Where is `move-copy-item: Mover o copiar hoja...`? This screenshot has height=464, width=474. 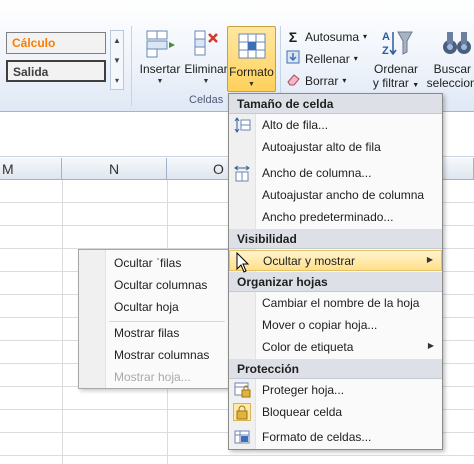 move-copy-item: Mover o copiar hoja... is located at coordinates (335, 325).